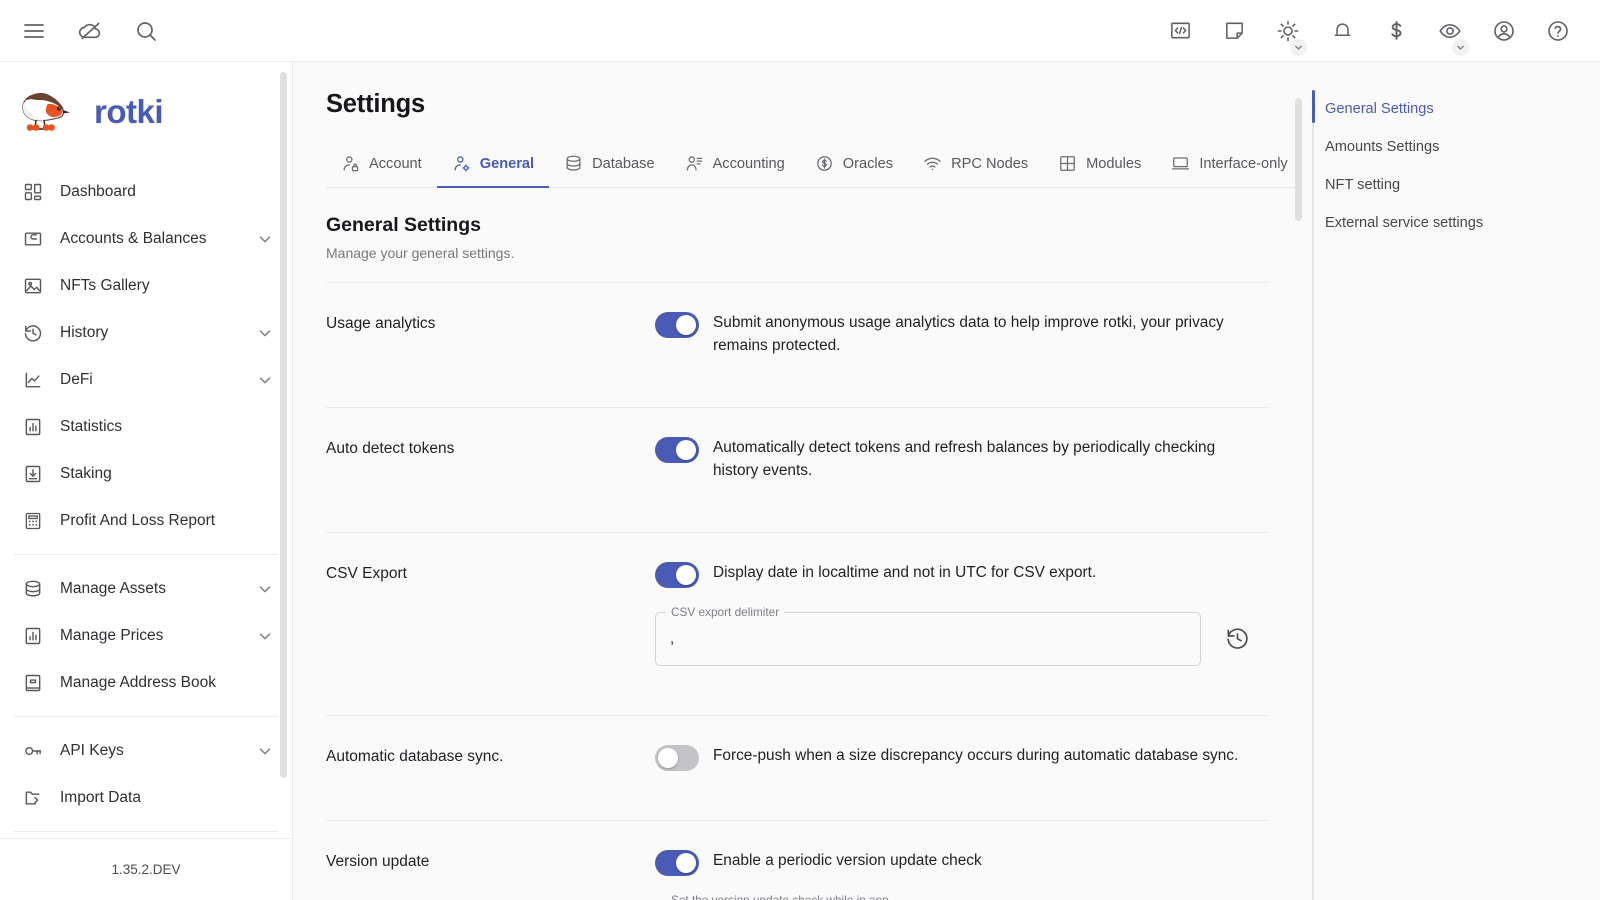  I want to click on staking-icon, so click(33, 474).